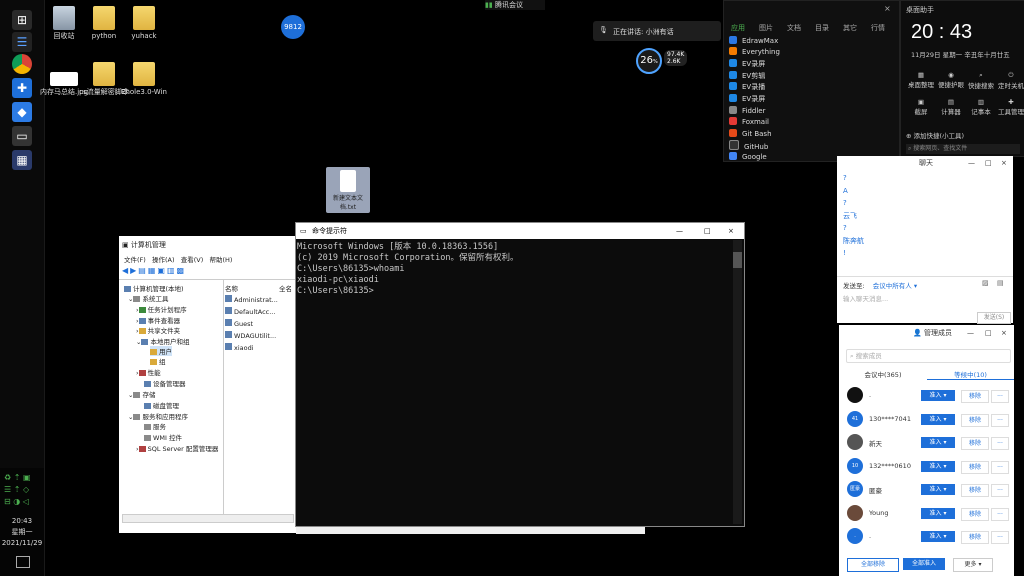 This screenshot has height=576, width=1024. Describe the element at coordinates (208, 518) in the screenshot. I see `horizontal-scrollbar` at that location.